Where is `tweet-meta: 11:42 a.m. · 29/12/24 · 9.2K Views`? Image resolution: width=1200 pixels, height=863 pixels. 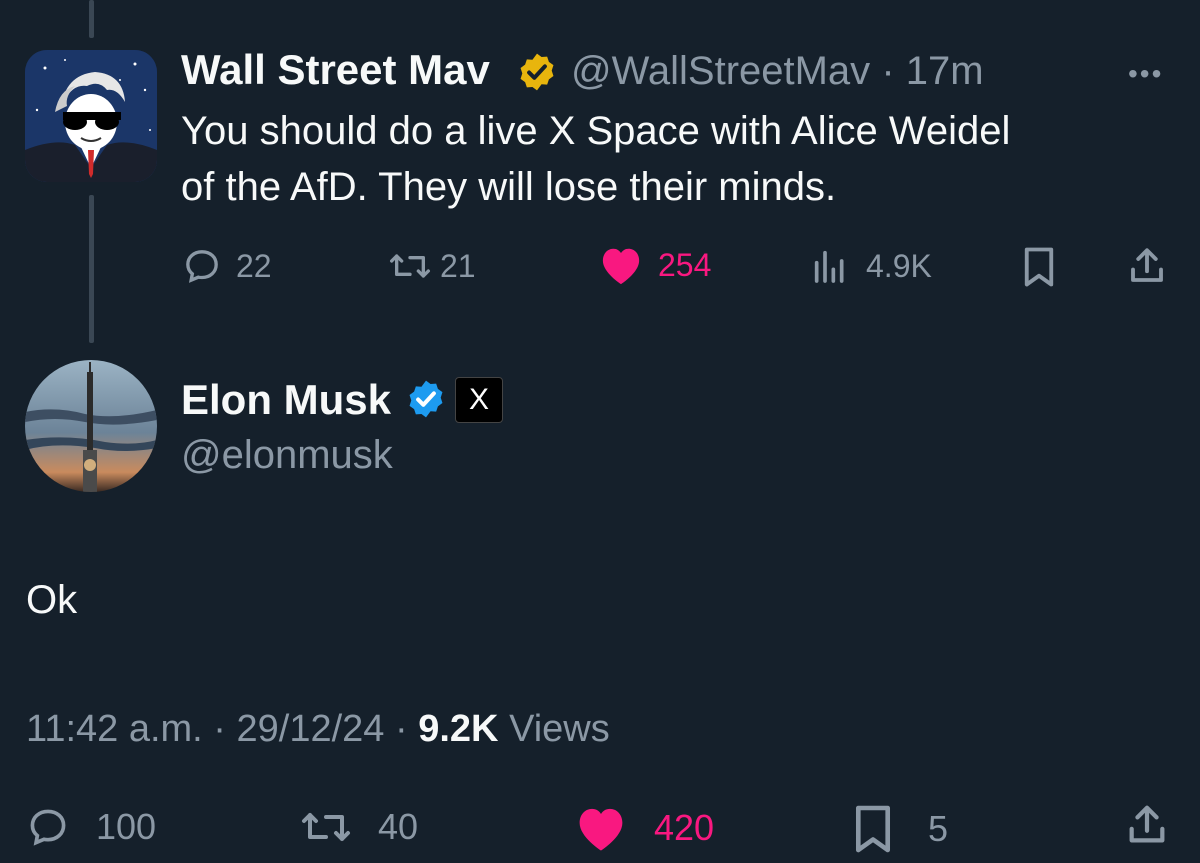
tweet-meta: 11:42 a.m. · 29/12/24 · 9.2K Views is located at coordinates (318, 729).